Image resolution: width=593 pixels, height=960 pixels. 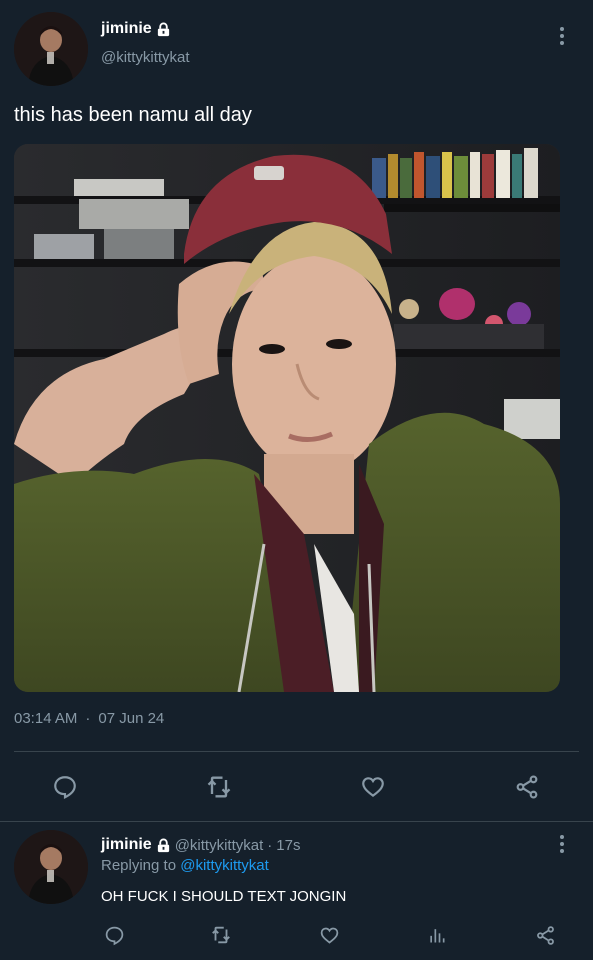 What do you see at coordinates (562, 844) in the screenshot?
I see `reply-more-vertical-icon` at bounding box center [562, 844].